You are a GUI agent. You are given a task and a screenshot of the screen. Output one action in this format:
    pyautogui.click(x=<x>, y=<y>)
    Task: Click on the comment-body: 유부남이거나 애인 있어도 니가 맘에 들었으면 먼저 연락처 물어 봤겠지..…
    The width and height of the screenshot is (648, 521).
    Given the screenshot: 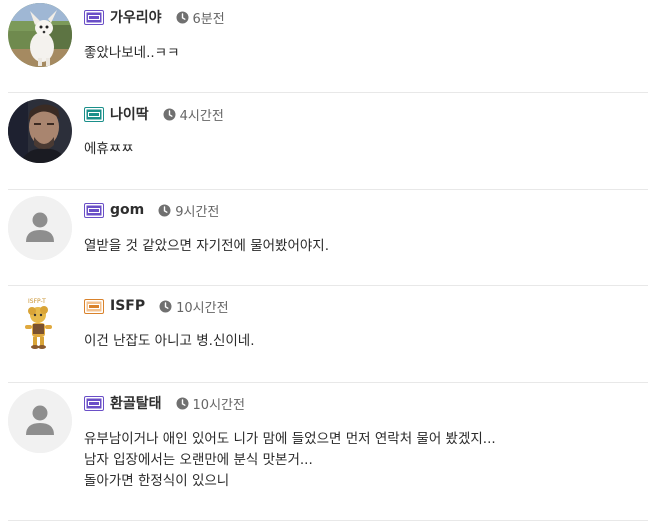 What is the action you would take?
    pyautogui.click(x=290, y=460)
    